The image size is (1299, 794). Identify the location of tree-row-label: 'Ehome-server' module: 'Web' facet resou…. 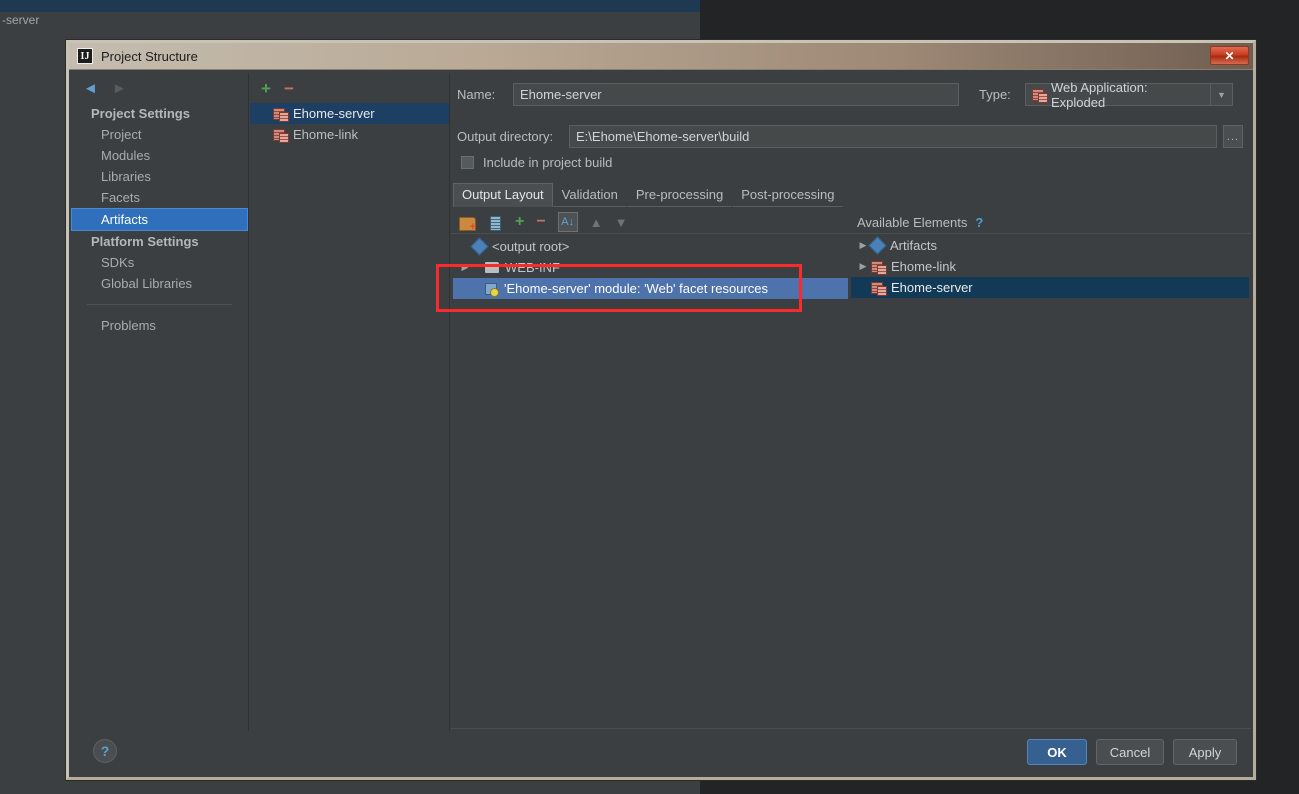
(636, 288).